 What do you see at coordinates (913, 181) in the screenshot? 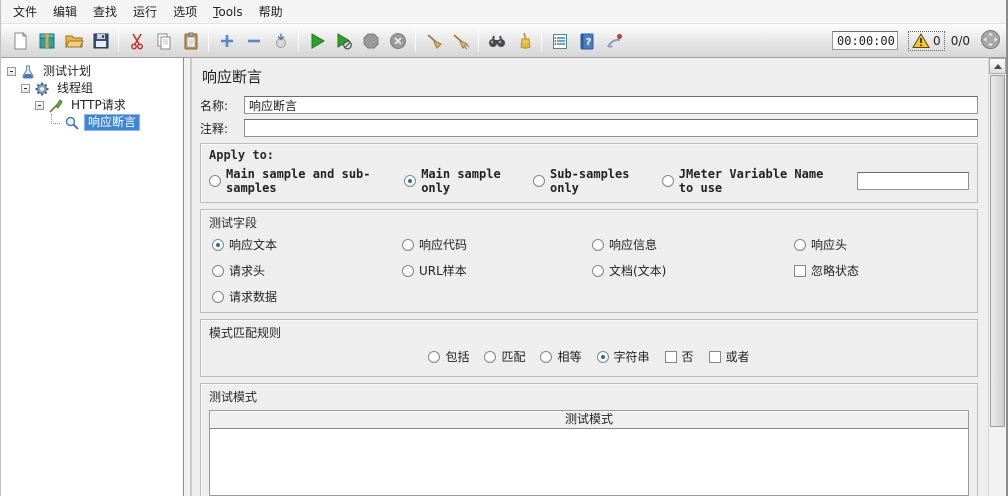
I see `variable-name-input` at bounding box center [913, 181].